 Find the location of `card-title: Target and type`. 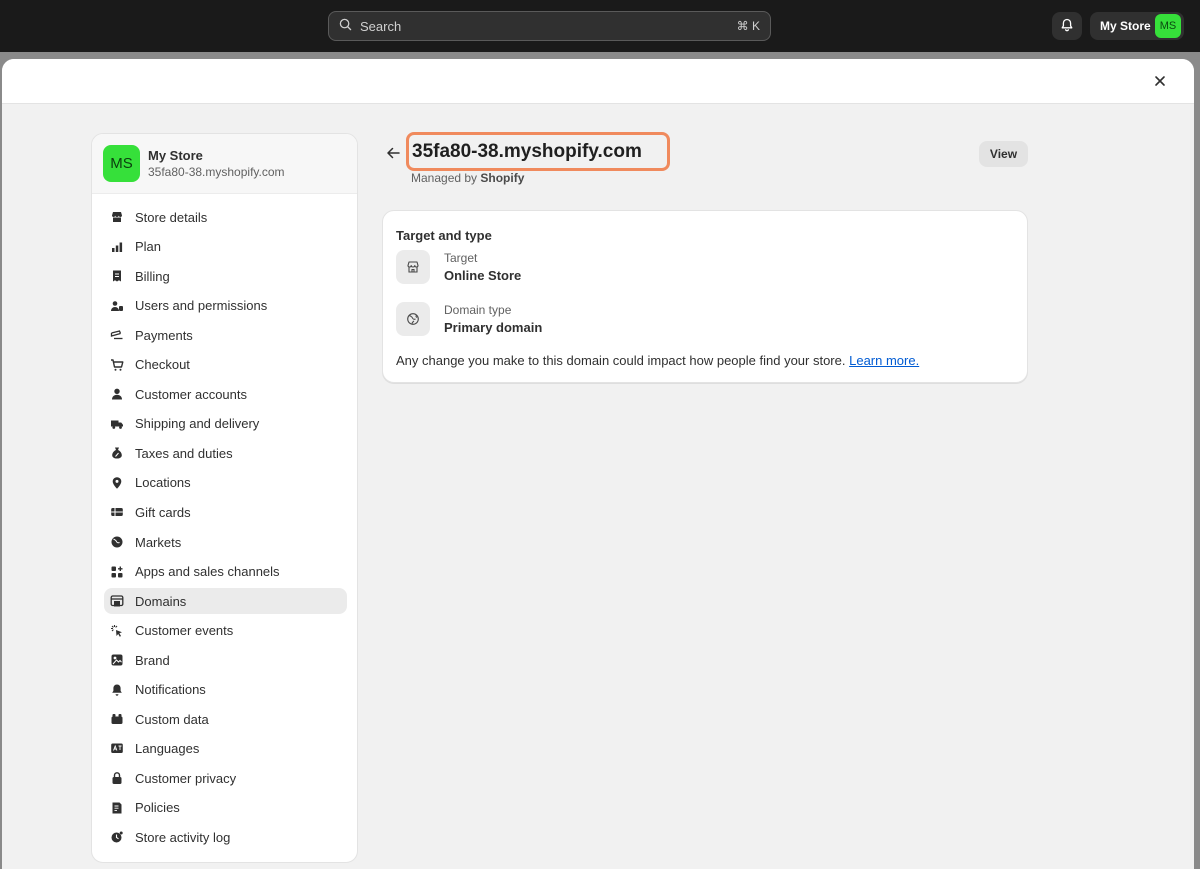

card-title: Target and type is located at coordinates (444, 235).